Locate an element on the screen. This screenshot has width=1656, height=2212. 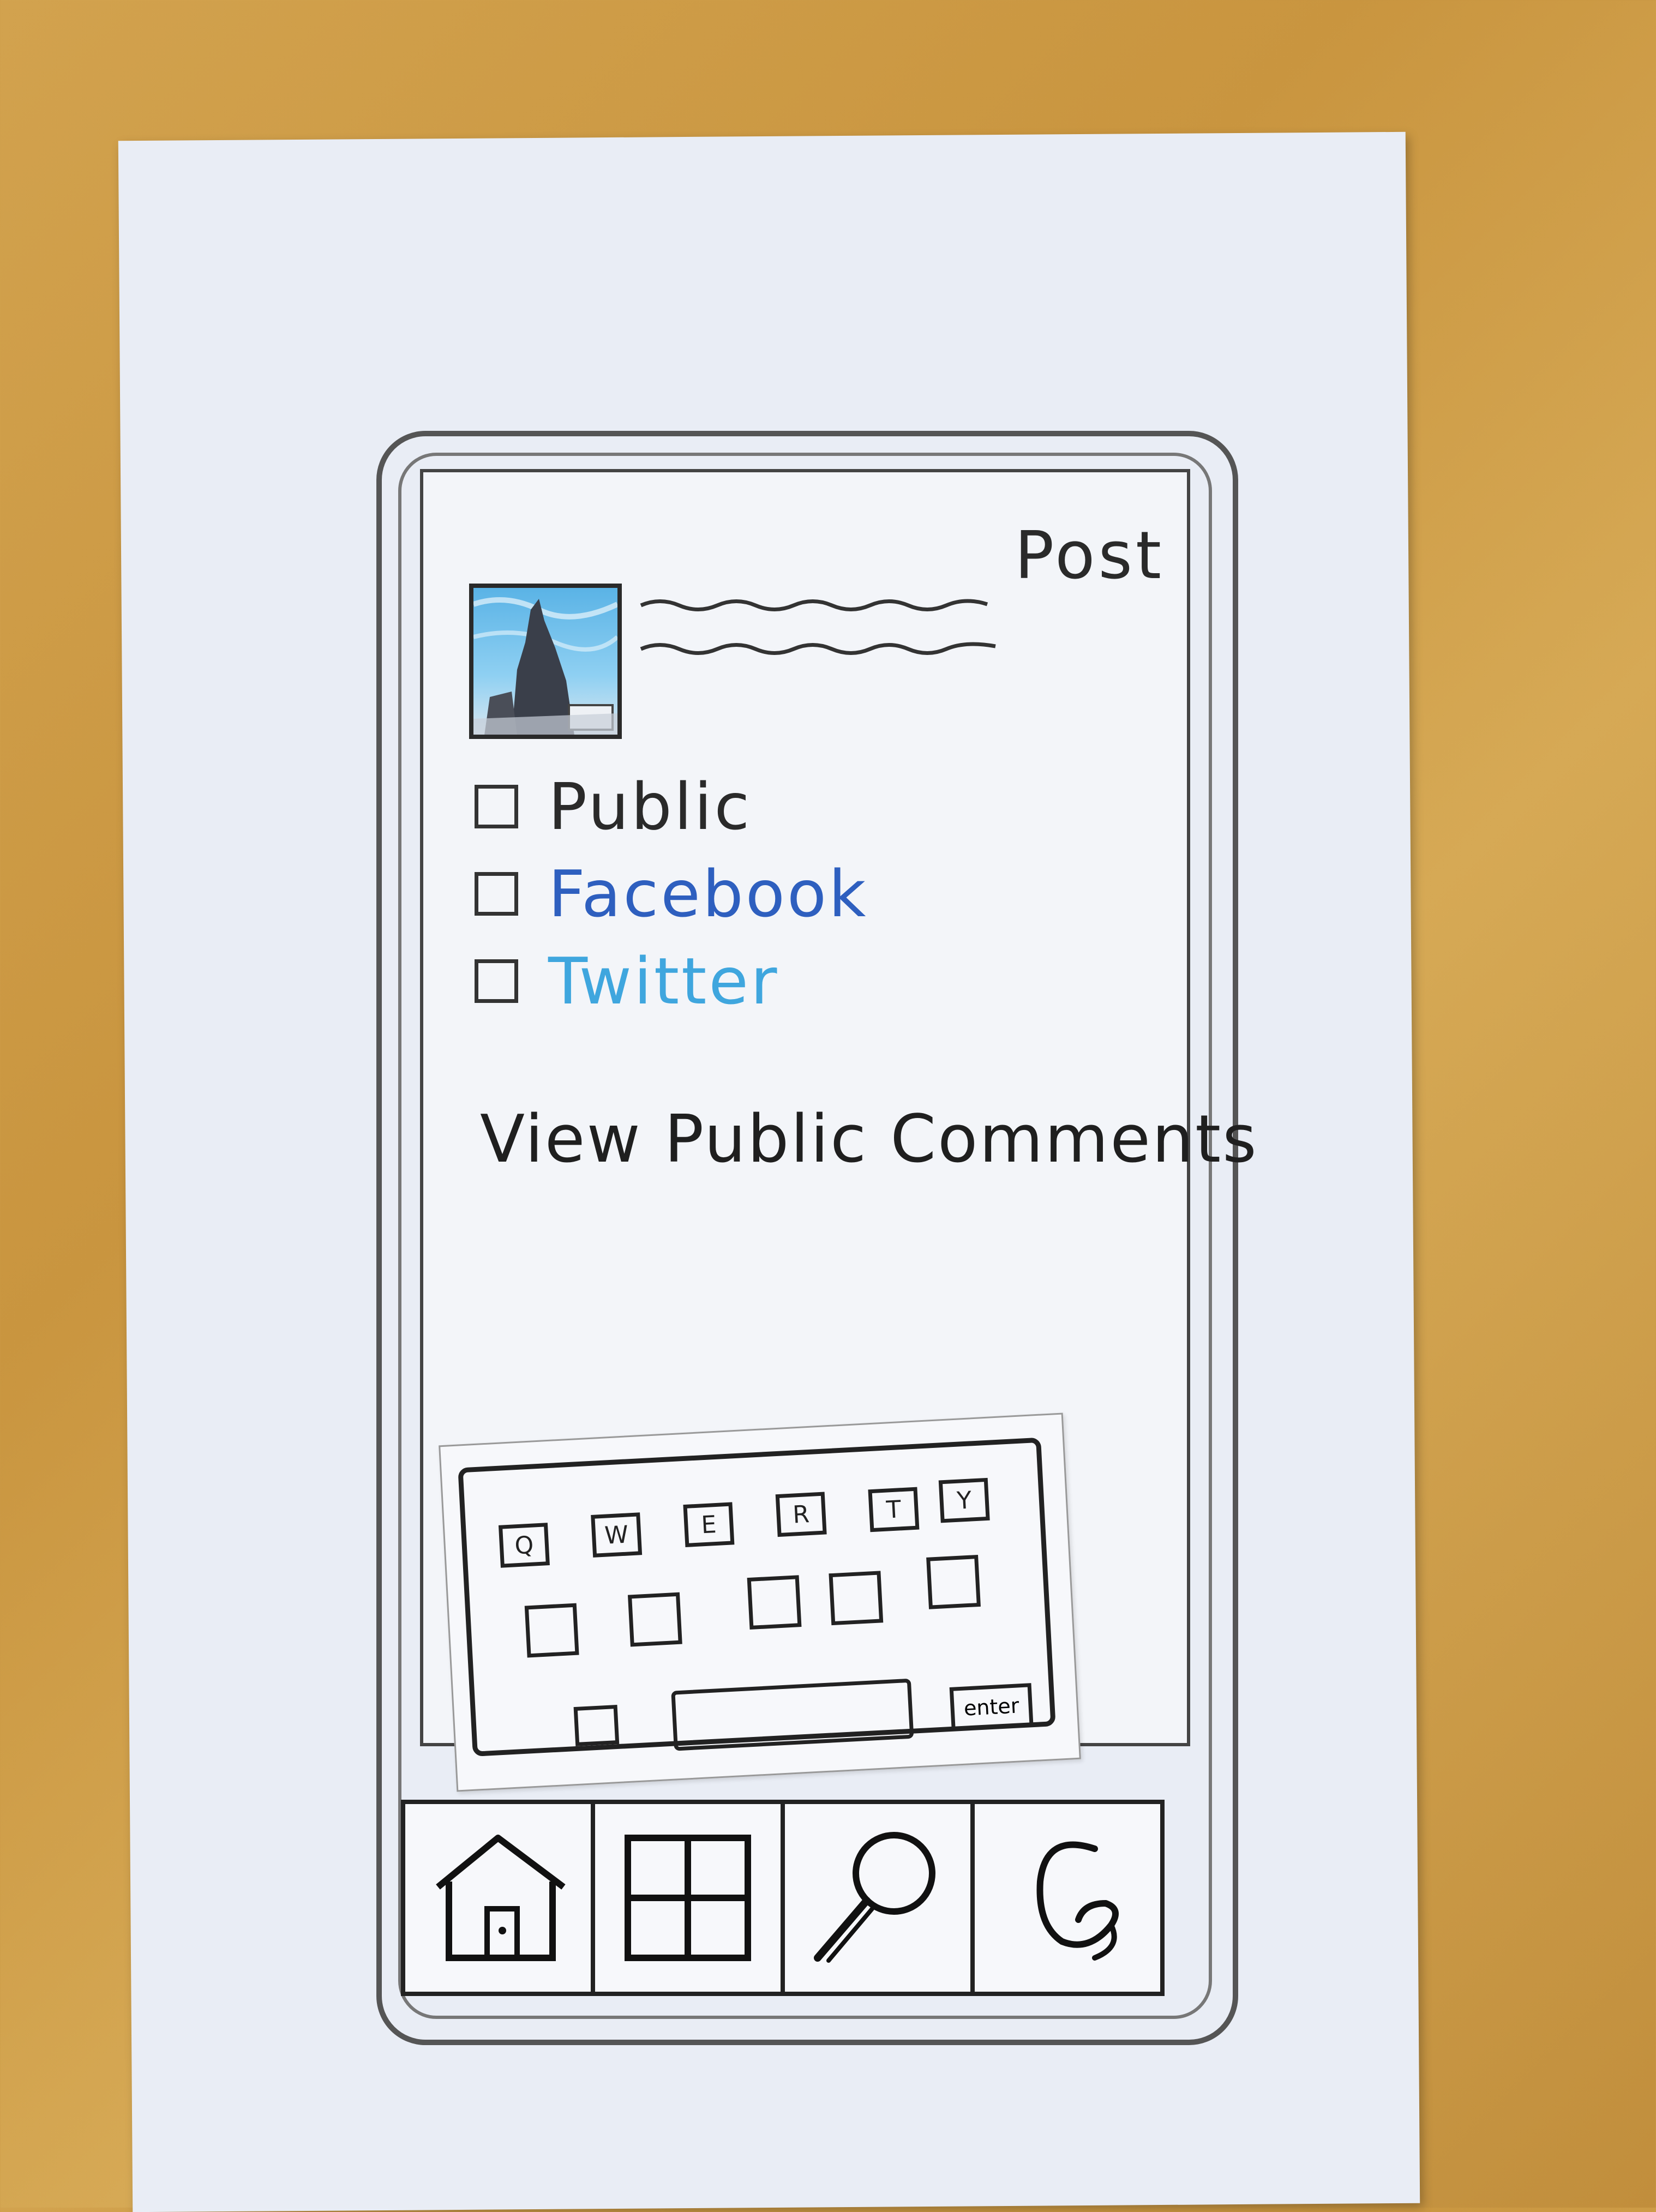
facebook-label: Facebook is located at coordinates (708, 893).